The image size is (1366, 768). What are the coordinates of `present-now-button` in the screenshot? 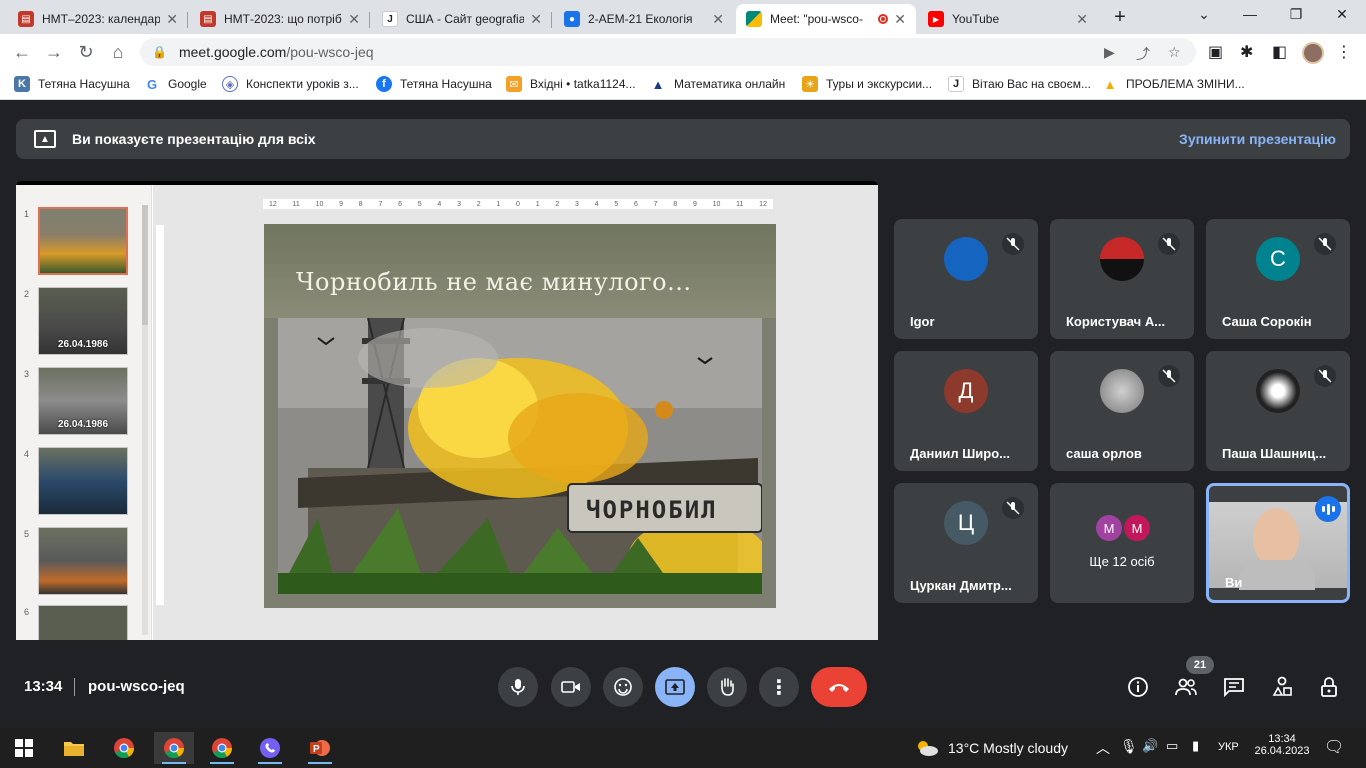 It's located at (675, 687).